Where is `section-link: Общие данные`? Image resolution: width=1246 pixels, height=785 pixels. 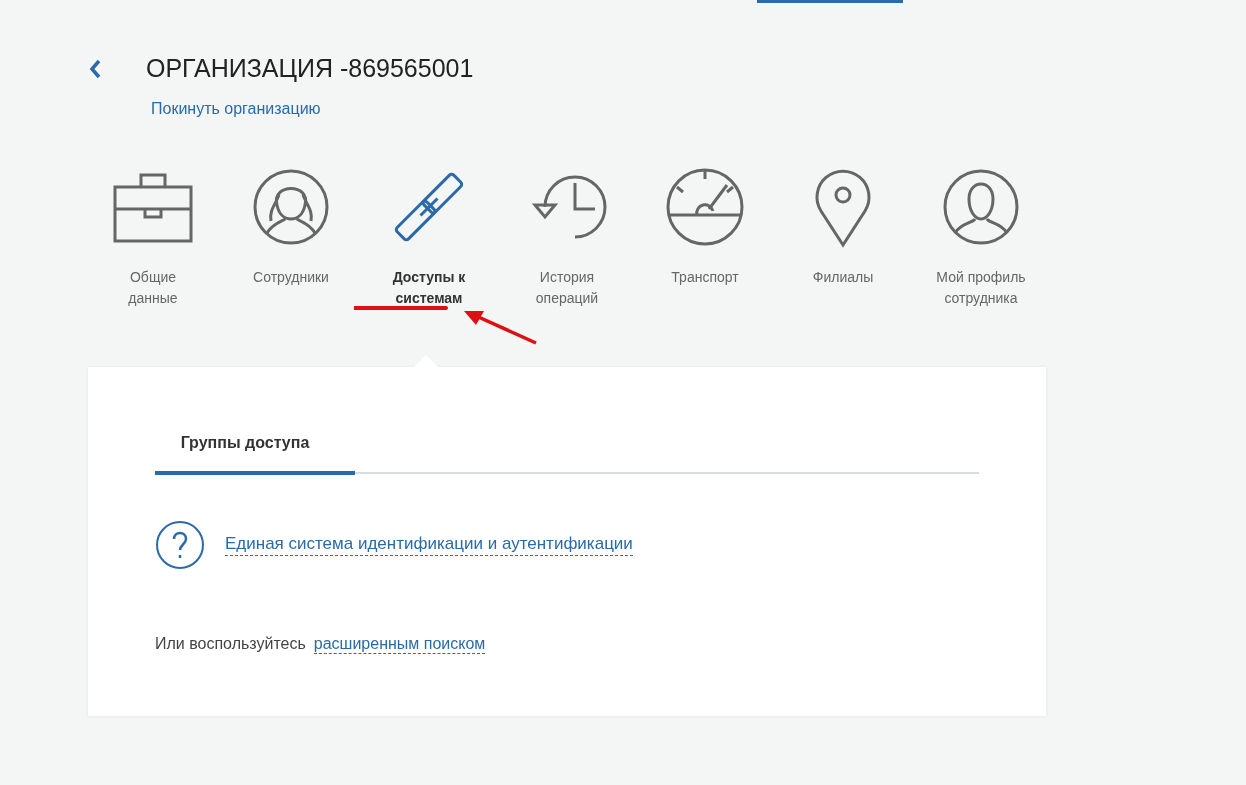
section-link: Общие данные is located at coordinates (153, 288).